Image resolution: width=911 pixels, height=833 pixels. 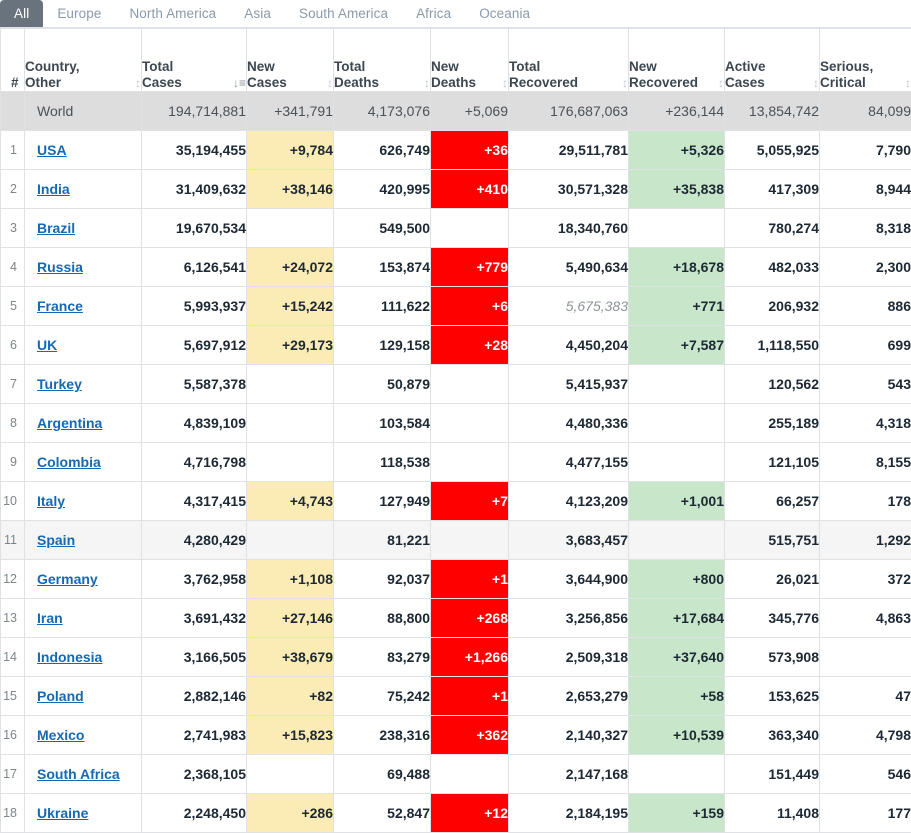 I want to click on new-deaths-cell, so click(x=469, y=384).